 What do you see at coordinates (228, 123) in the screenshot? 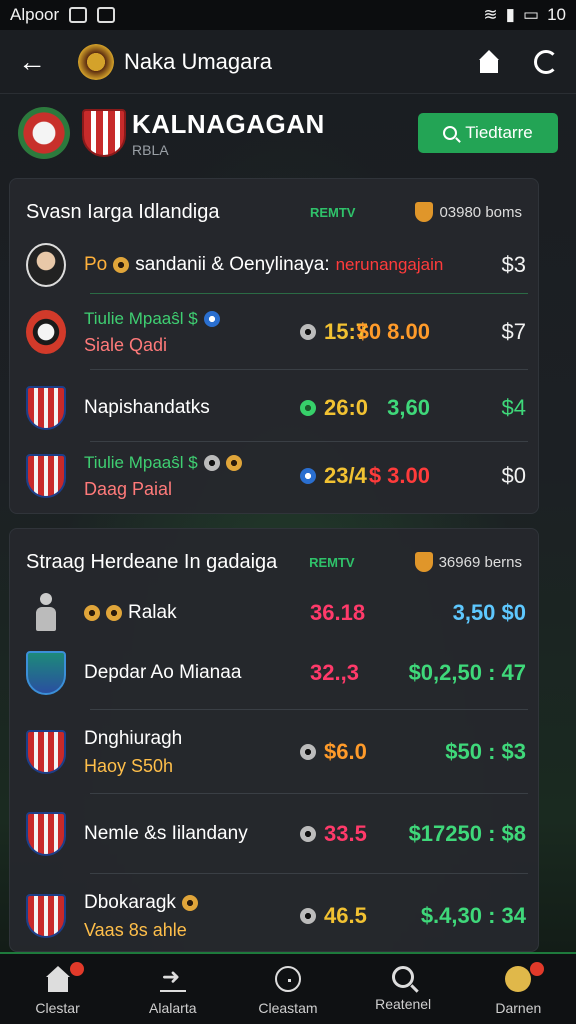
I see `team-name: KALNAGAGAN` at bounding box center [228, 123].